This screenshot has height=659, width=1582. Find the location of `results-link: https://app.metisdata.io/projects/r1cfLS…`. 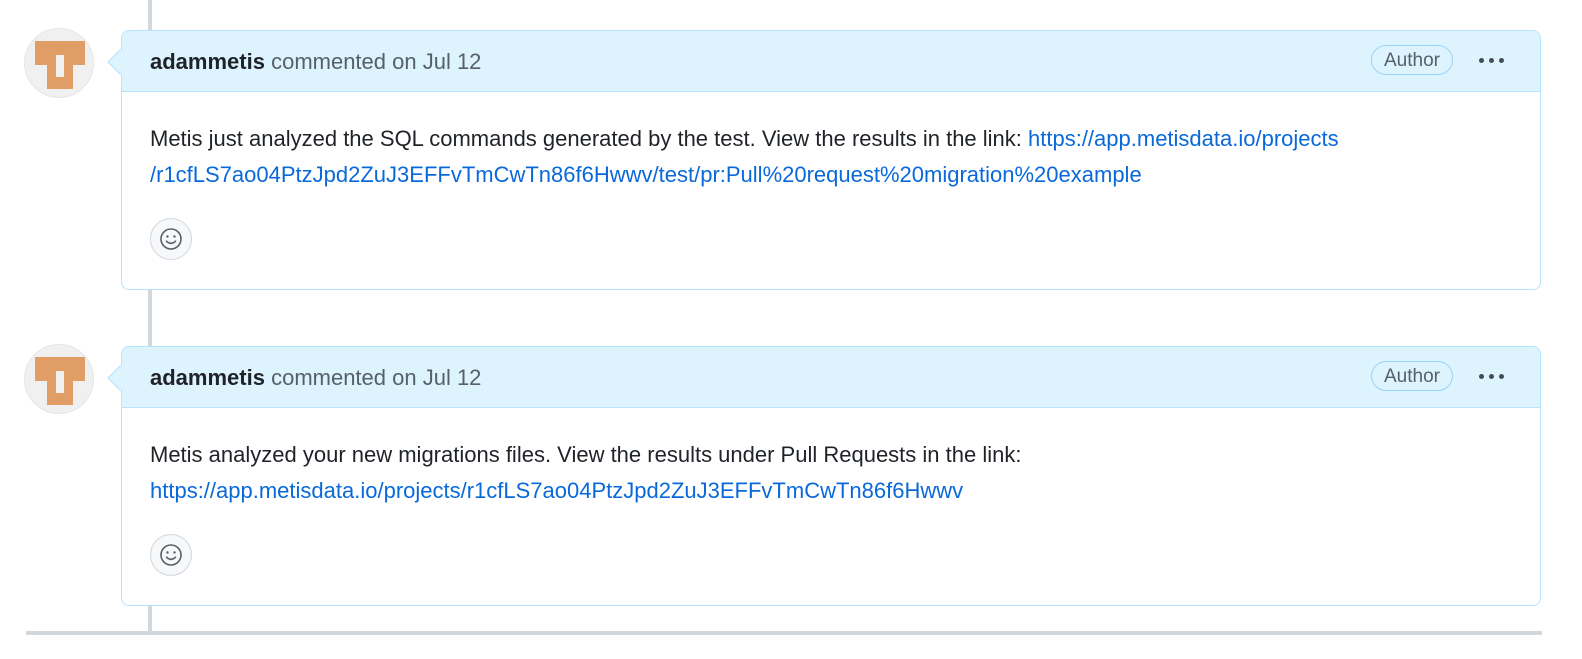

results-link: https://app.metisdata.io/projects/r1cfLS… is located at coordinates (556, 490).